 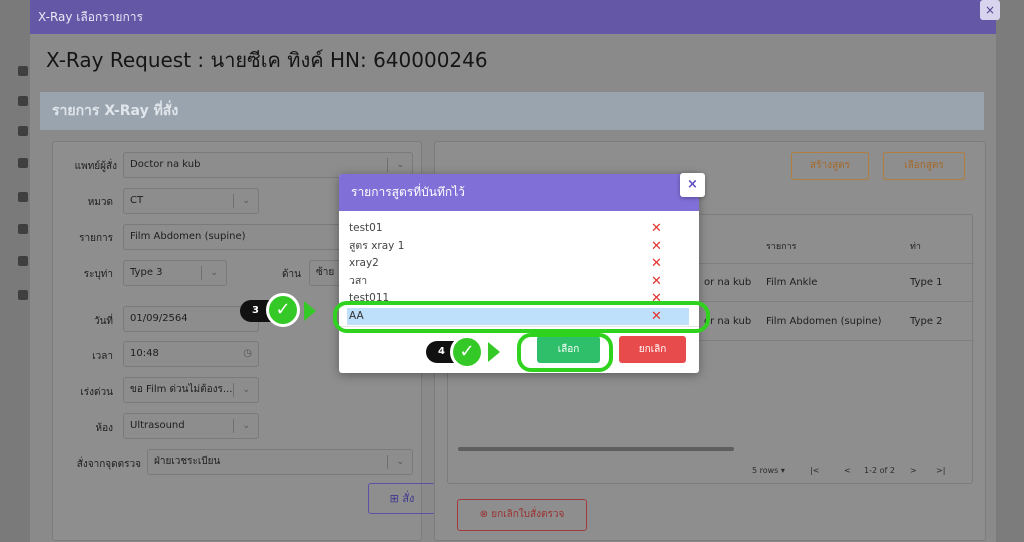 What do you see at coordinates (144, 353) in the screenshot?
I see `time-value: 10:48` at bounding box center [144, 353].